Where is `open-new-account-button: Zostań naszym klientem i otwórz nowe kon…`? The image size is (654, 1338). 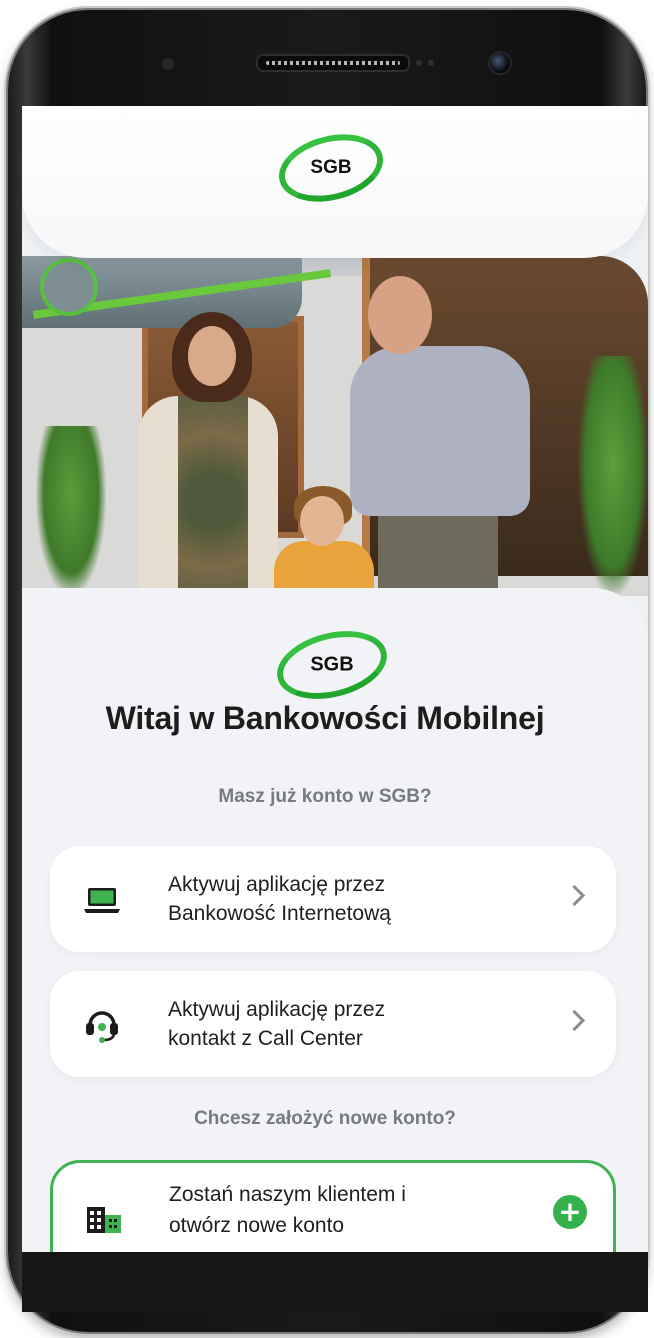 open-new-account-button: Zostań naszym klientem i otwórz nowe kon… is located at coordinates (333, 1206).